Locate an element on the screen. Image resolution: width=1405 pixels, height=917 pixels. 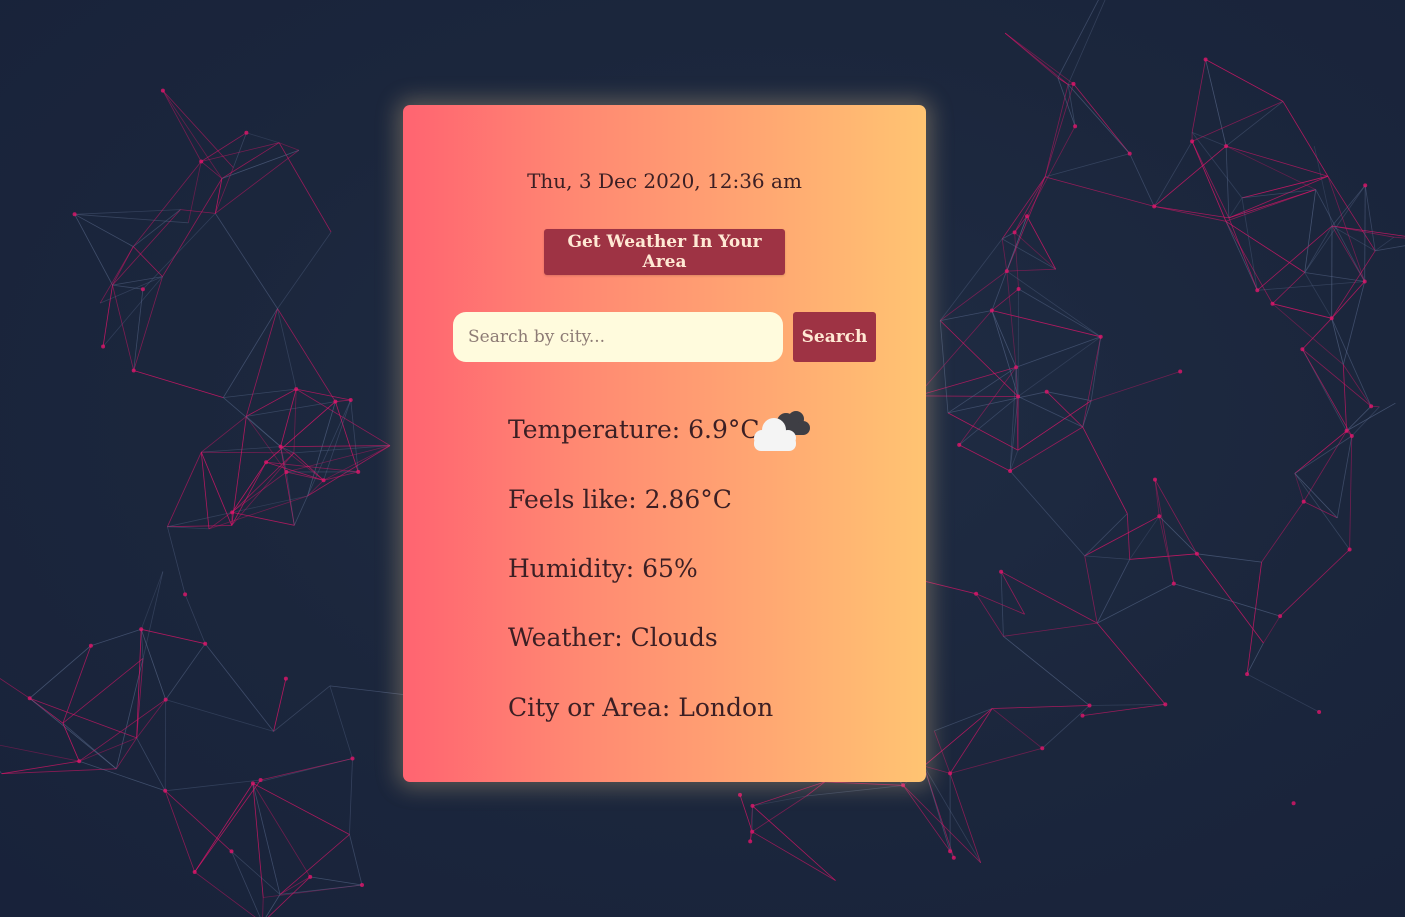
get-local-weather-button: Get Weather In Your Area is located at coordinates (664, 252).